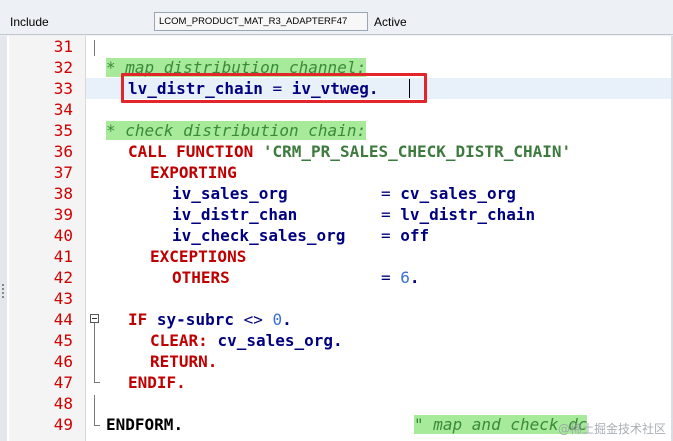 The height and width of the screenshot is (441, 673). Describe the element at coordinates (179, 340) in the screenshot. I see `keyword: CLEAR:` at that location.